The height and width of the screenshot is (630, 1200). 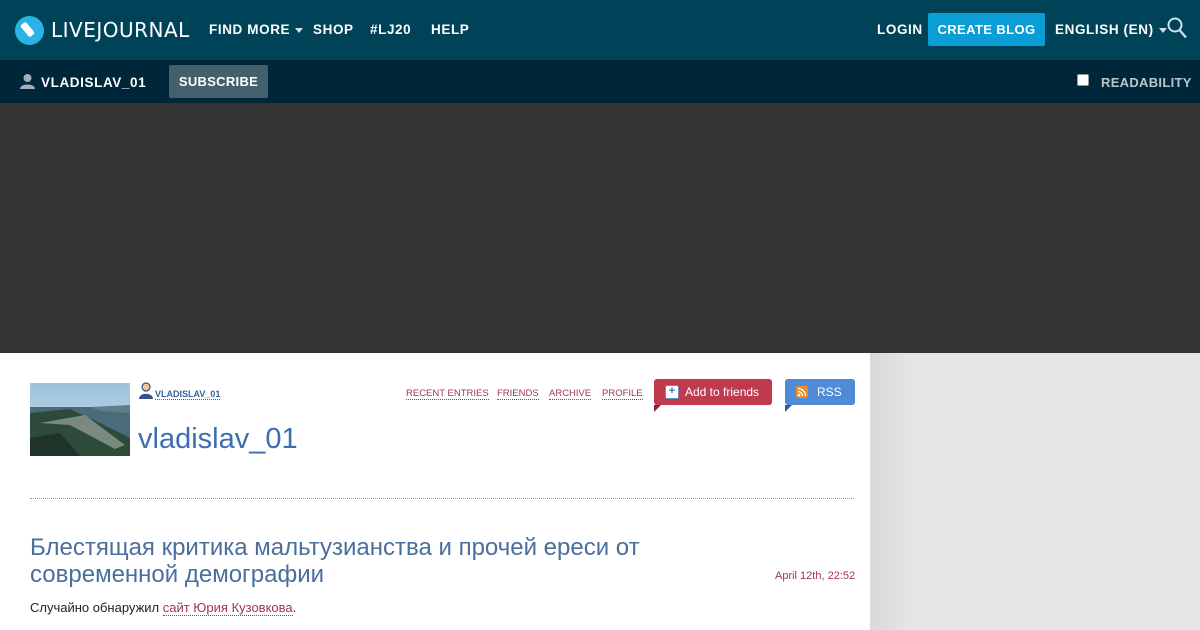 I want to click on post-body: Случайно обнаружил сайт Юрия Кузовкова., so click(x=163, y=608).